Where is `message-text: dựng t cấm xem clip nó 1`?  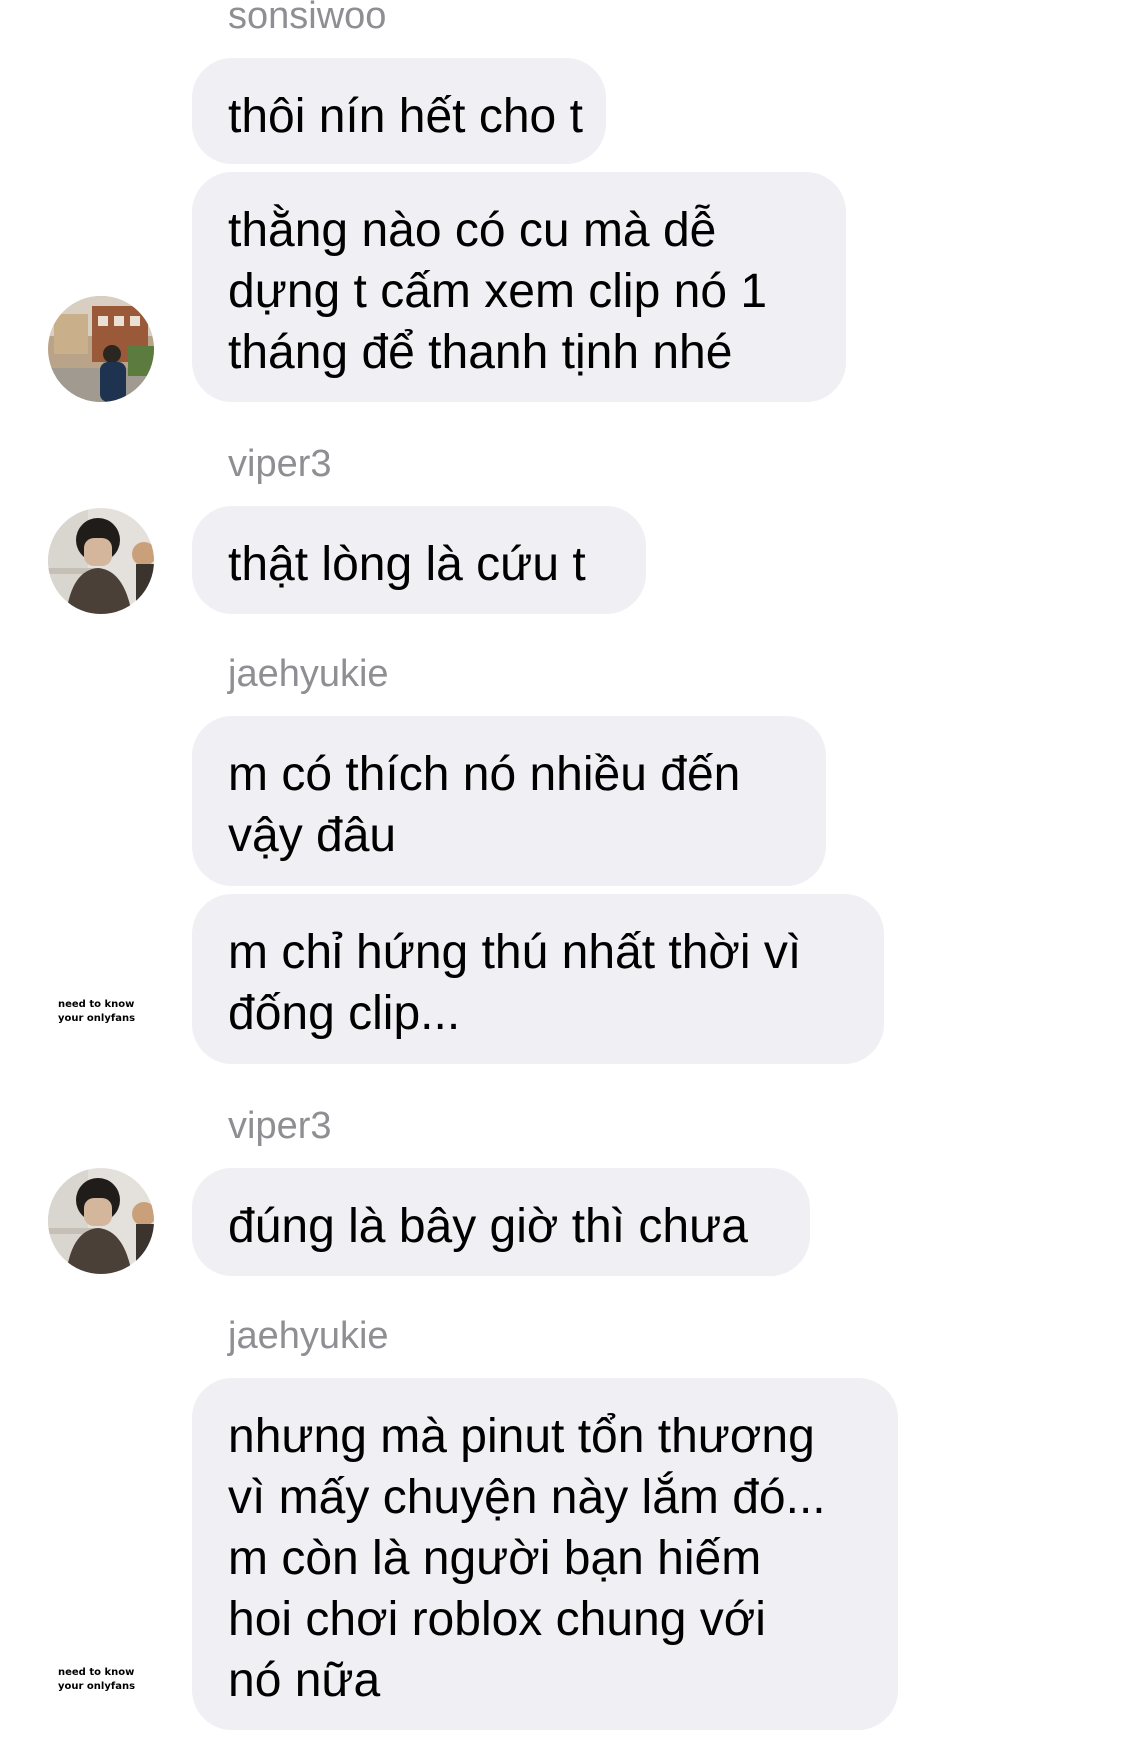
message-text: dựng t cấm xem clip nó 1 is located at coordinates (498, 291).